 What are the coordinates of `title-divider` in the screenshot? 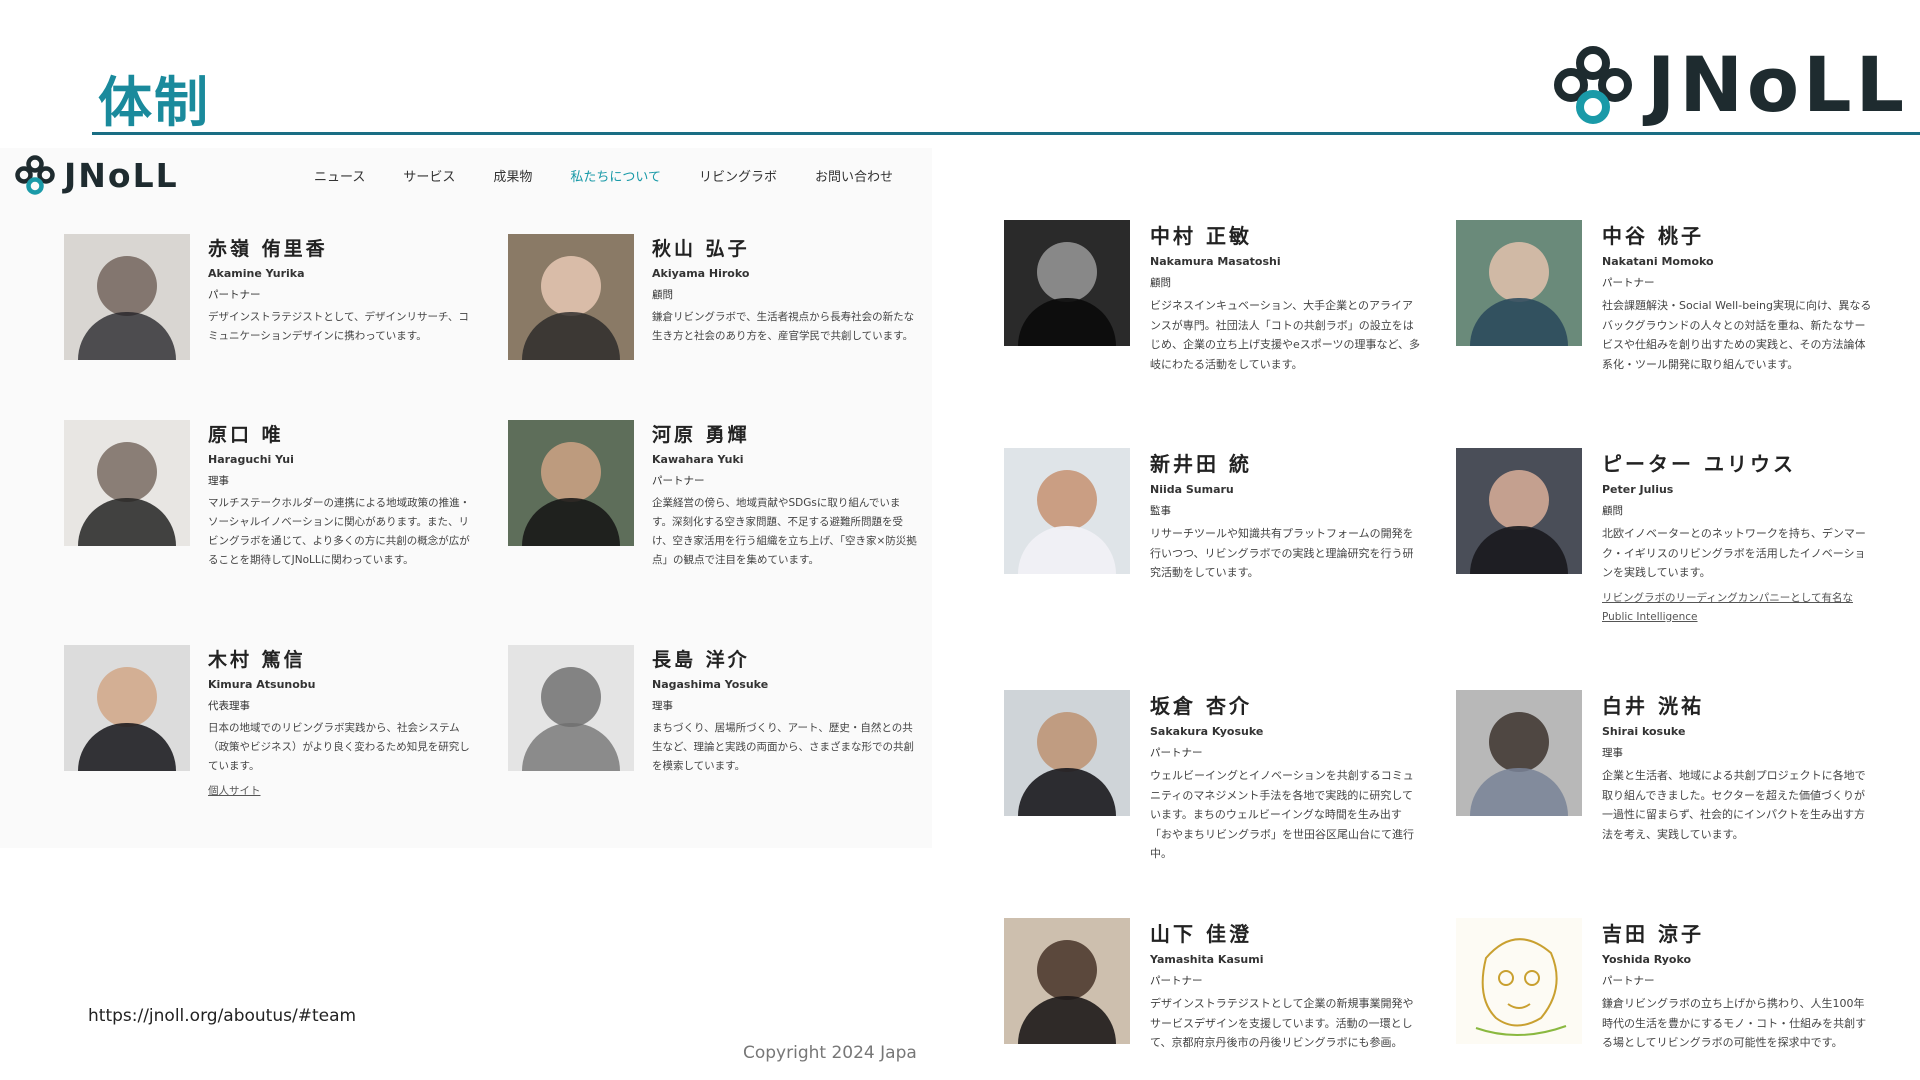 It's located at (1006, 133).